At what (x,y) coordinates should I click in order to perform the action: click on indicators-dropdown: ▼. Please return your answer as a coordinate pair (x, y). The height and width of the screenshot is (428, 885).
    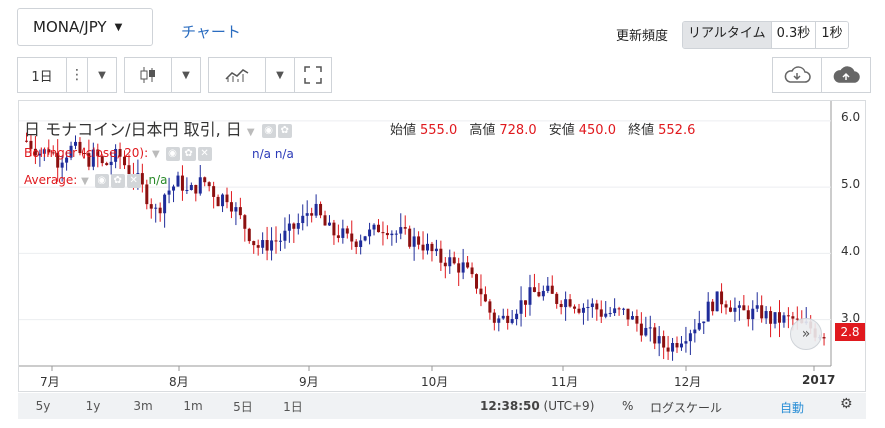
    Looking at the image, I should click on (280, 75).